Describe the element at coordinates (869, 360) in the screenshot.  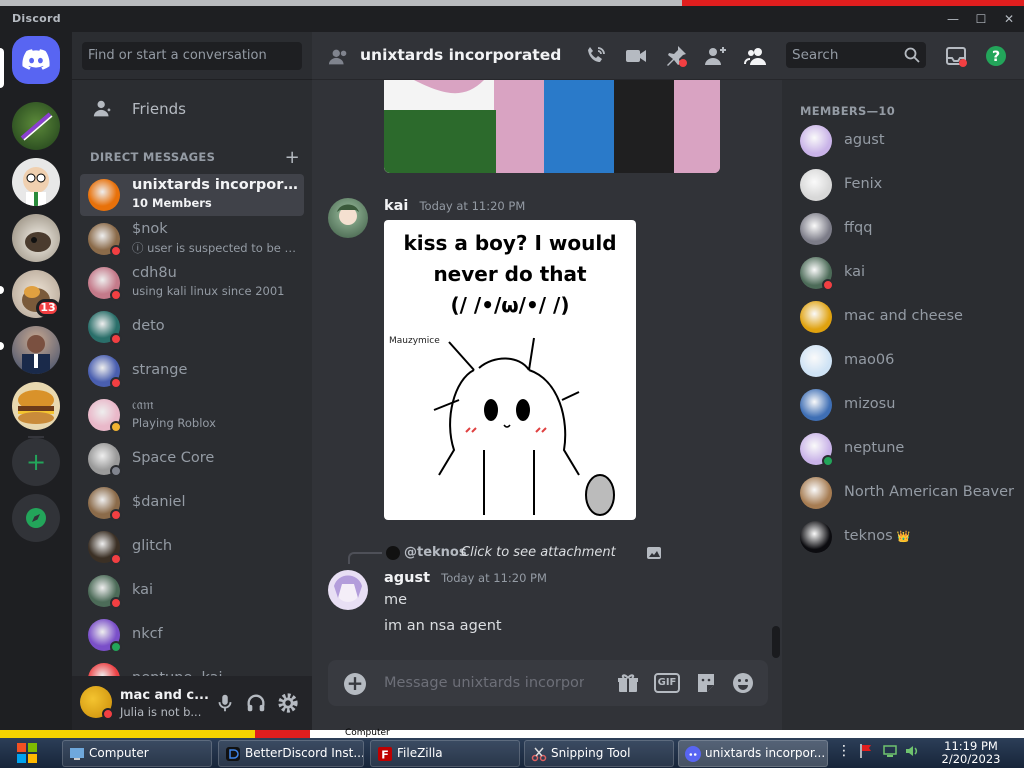
I see `member-name-text: mao06` at that location.